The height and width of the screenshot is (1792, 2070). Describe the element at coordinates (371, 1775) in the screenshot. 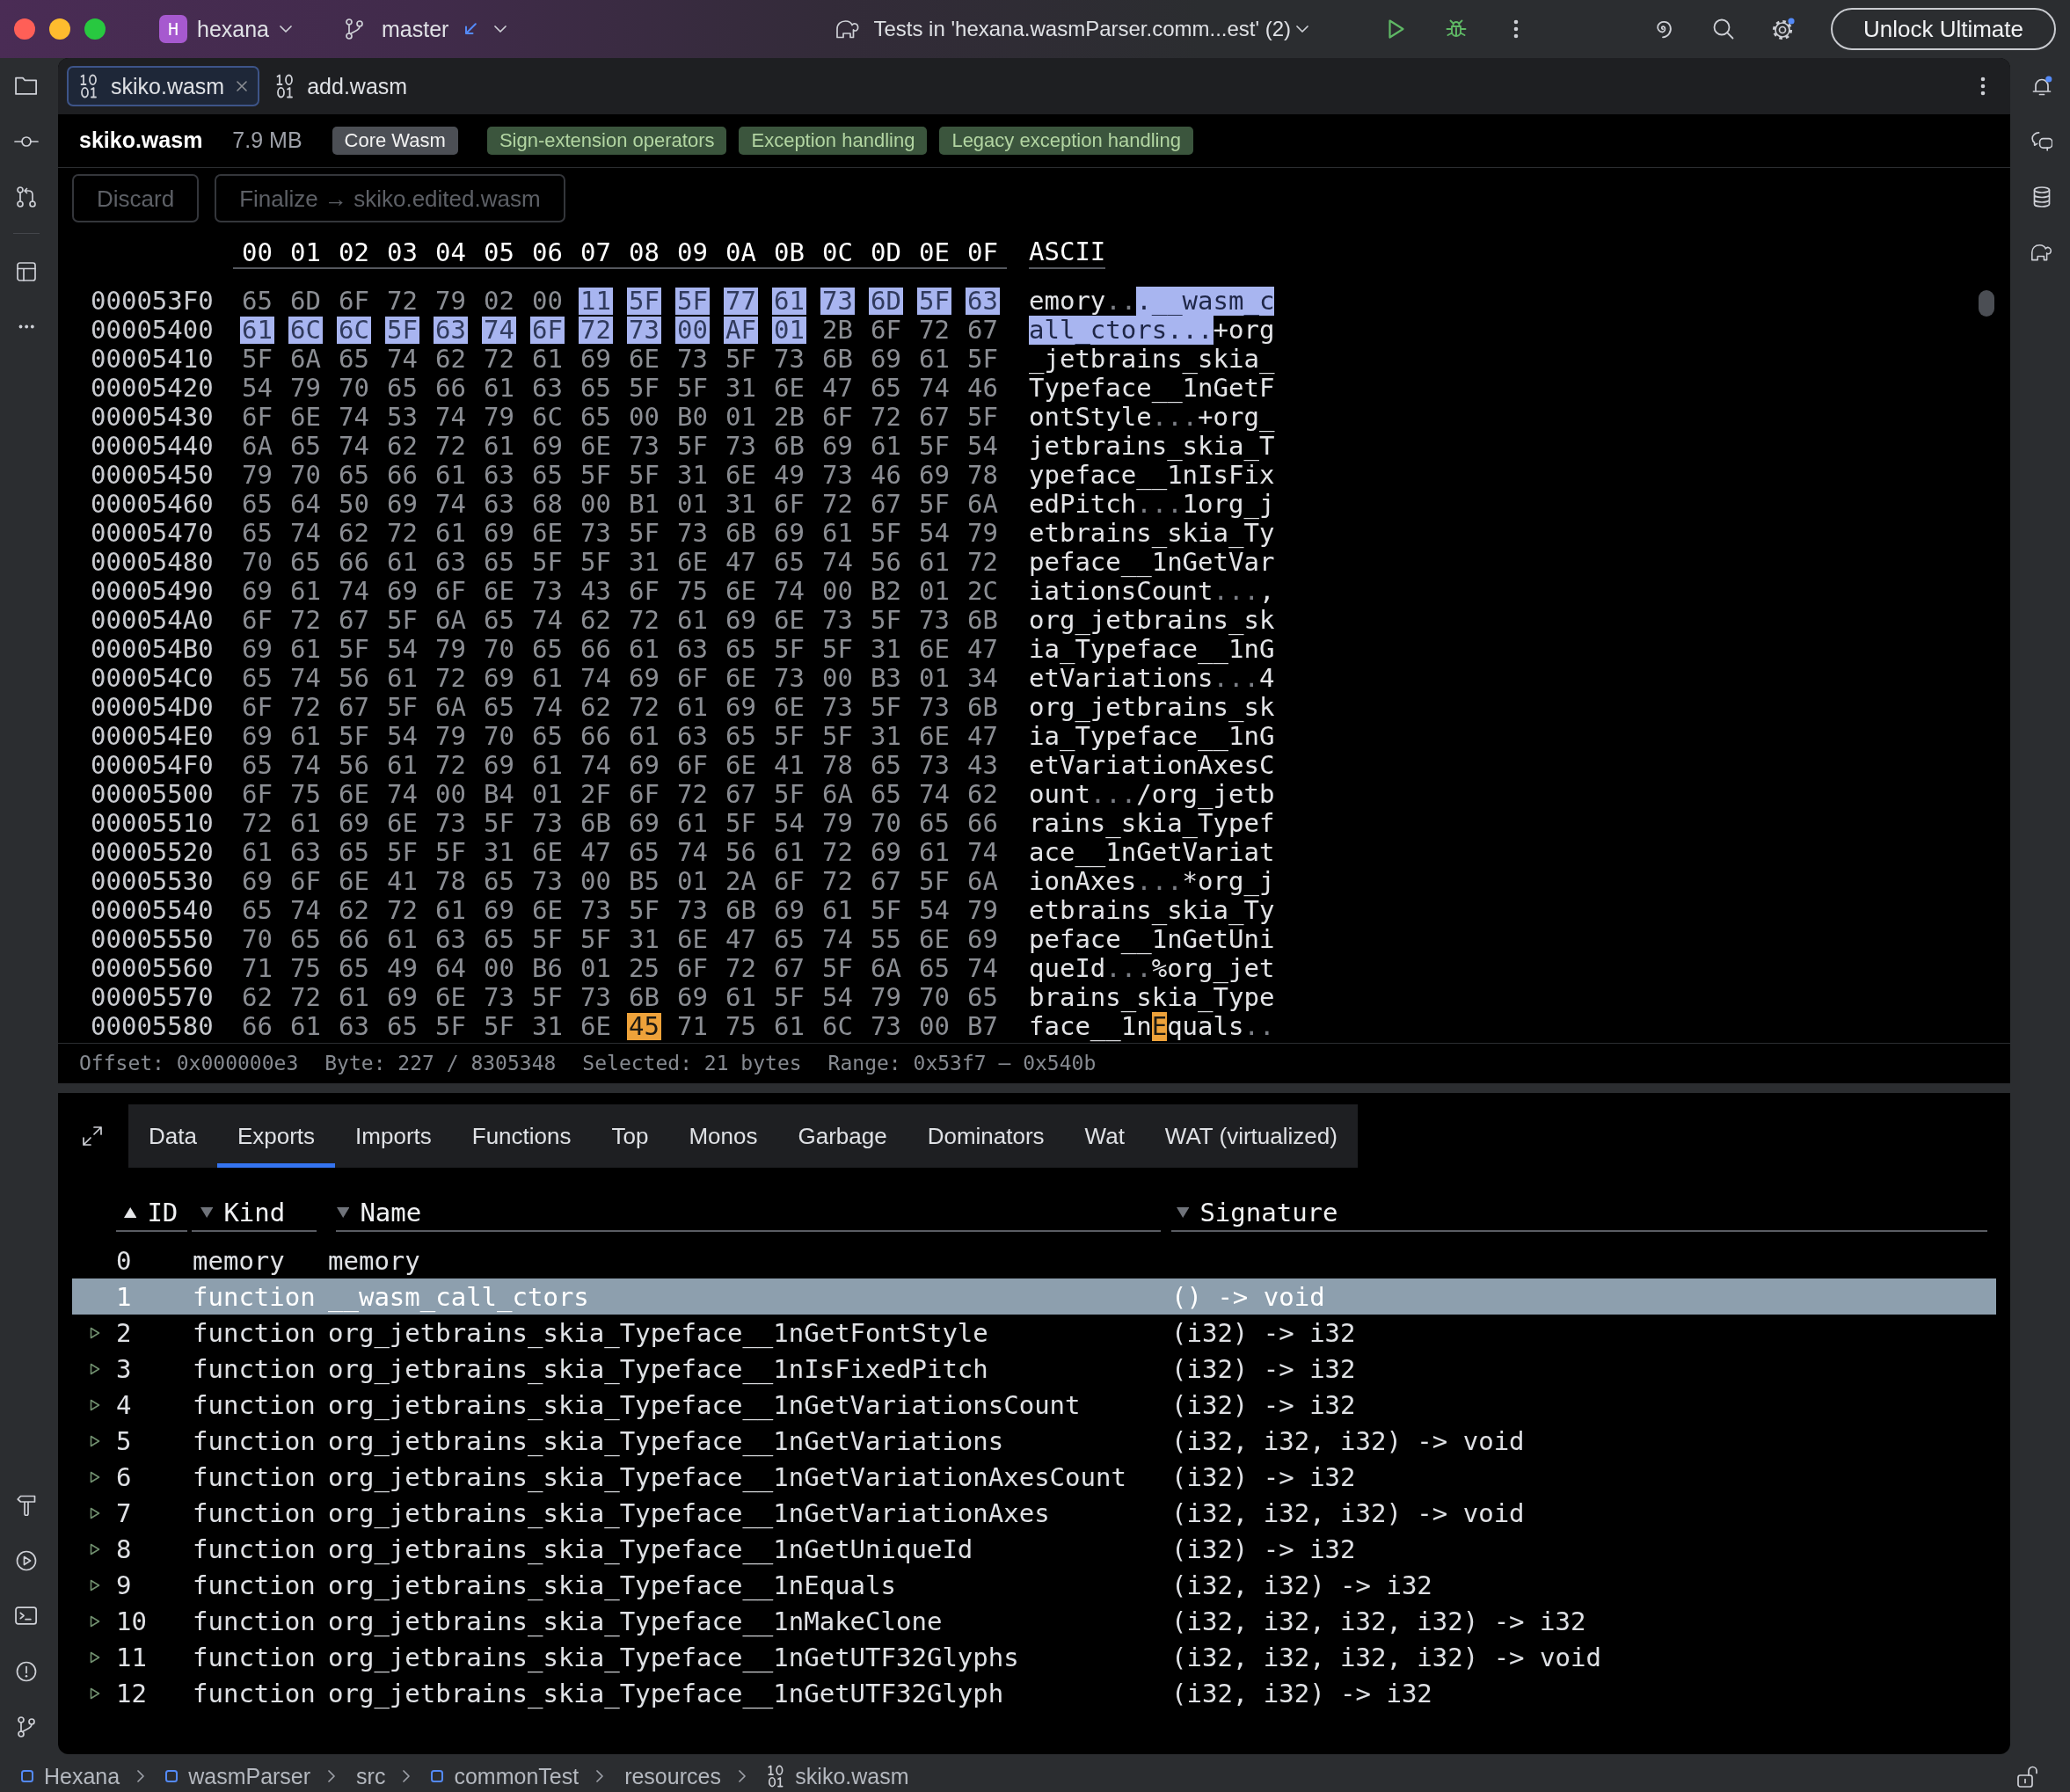

I see `breadcrumb-item: src` at that location.